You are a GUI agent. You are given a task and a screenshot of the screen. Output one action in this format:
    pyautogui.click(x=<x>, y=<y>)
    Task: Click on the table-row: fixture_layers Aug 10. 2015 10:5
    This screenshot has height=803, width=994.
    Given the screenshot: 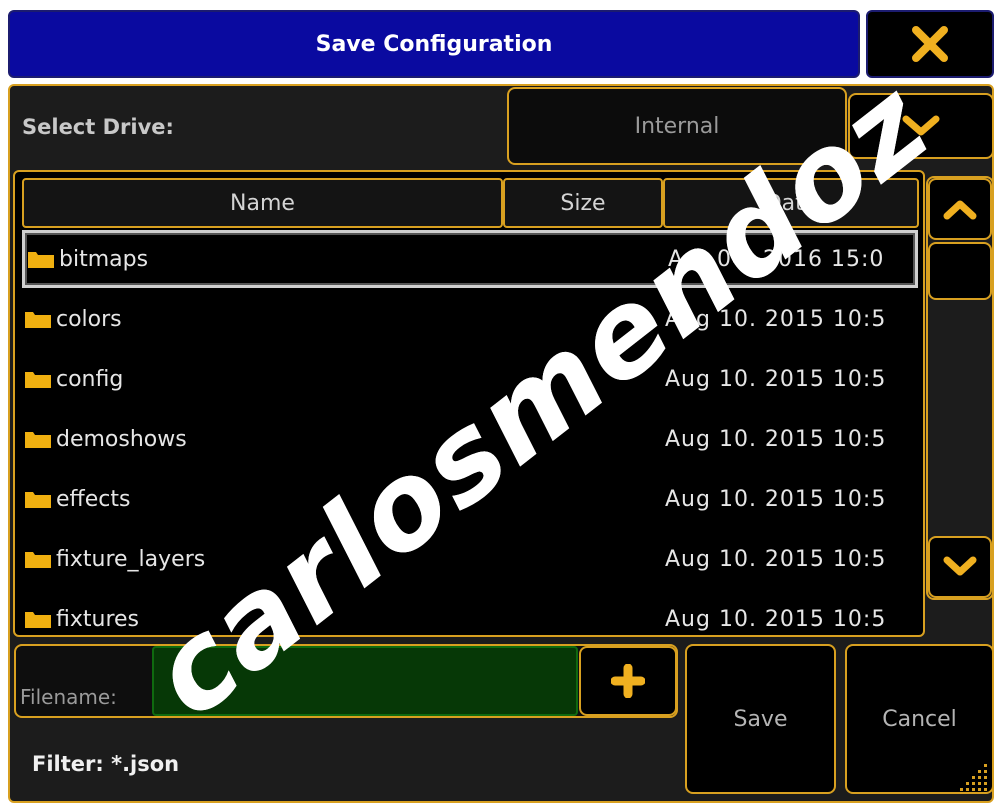 What is the action you would take?
    pyautogui.click(x=470, y=559)
    